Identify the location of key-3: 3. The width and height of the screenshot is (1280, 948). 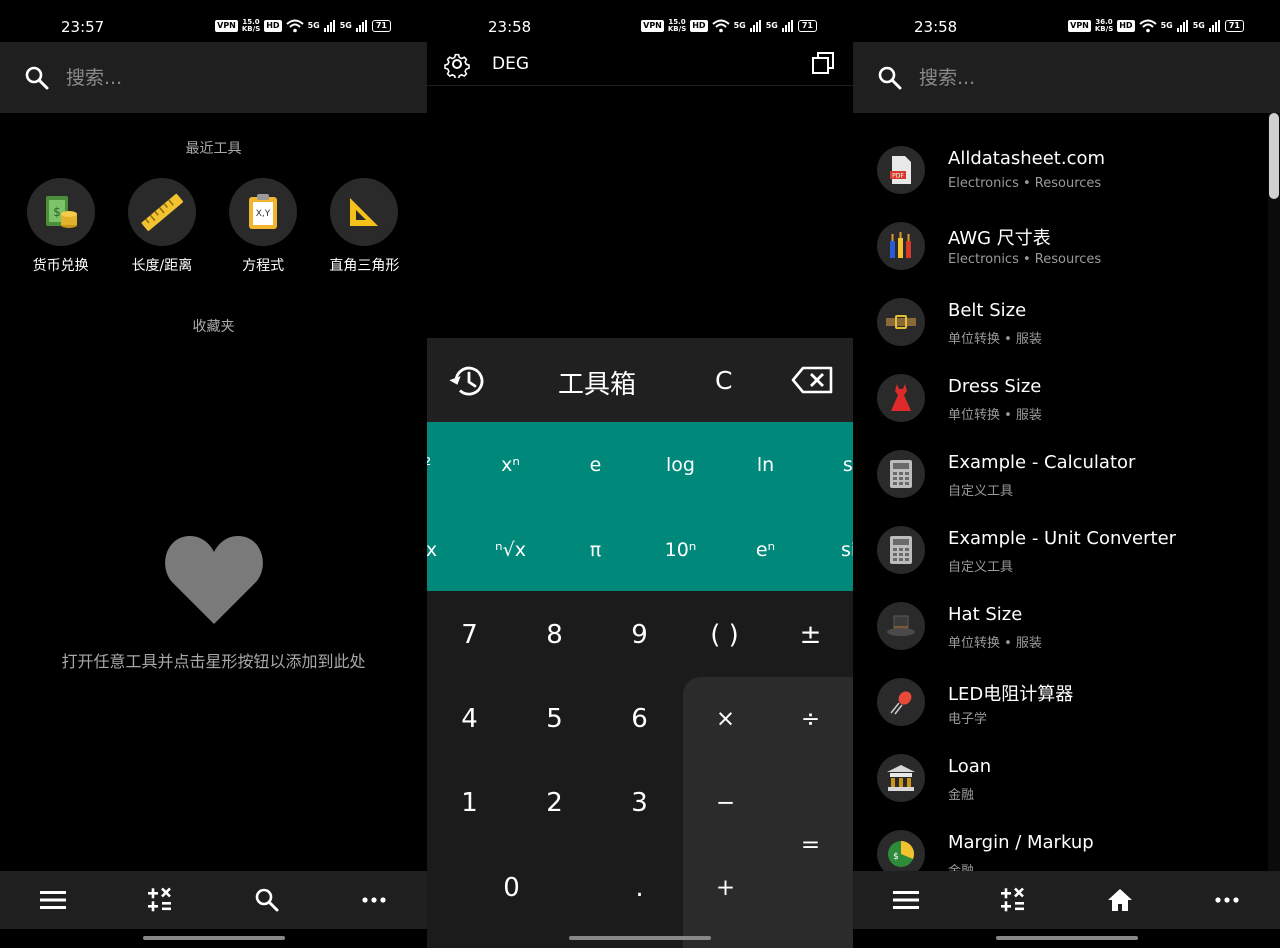
(639, 803).